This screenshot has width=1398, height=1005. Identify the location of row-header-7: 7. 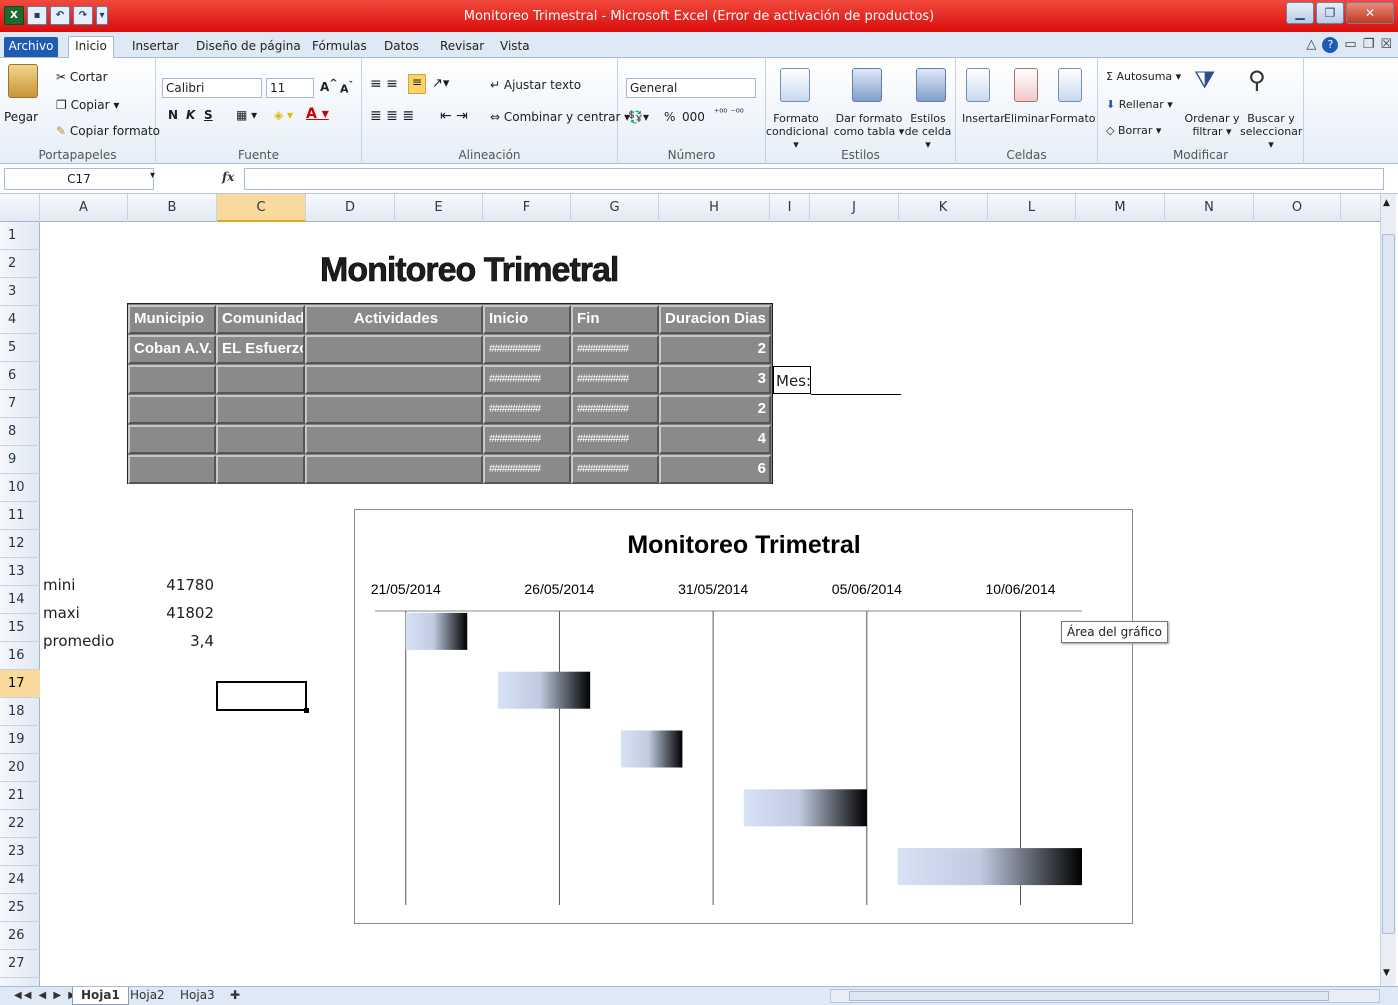
(20, 404).